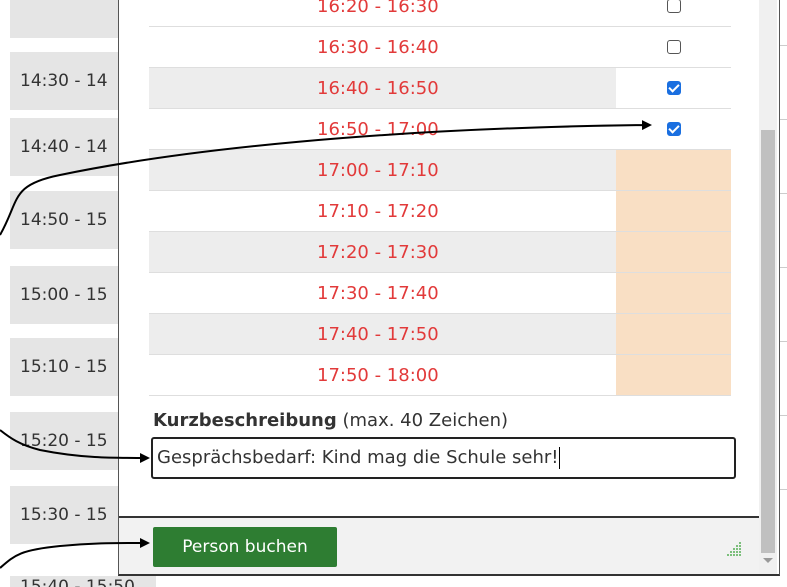 The image size is (787, 587). Describe the element at coordinates (245, 547) in the screenshot. I see `book-person-button: Person buchen` at that location.